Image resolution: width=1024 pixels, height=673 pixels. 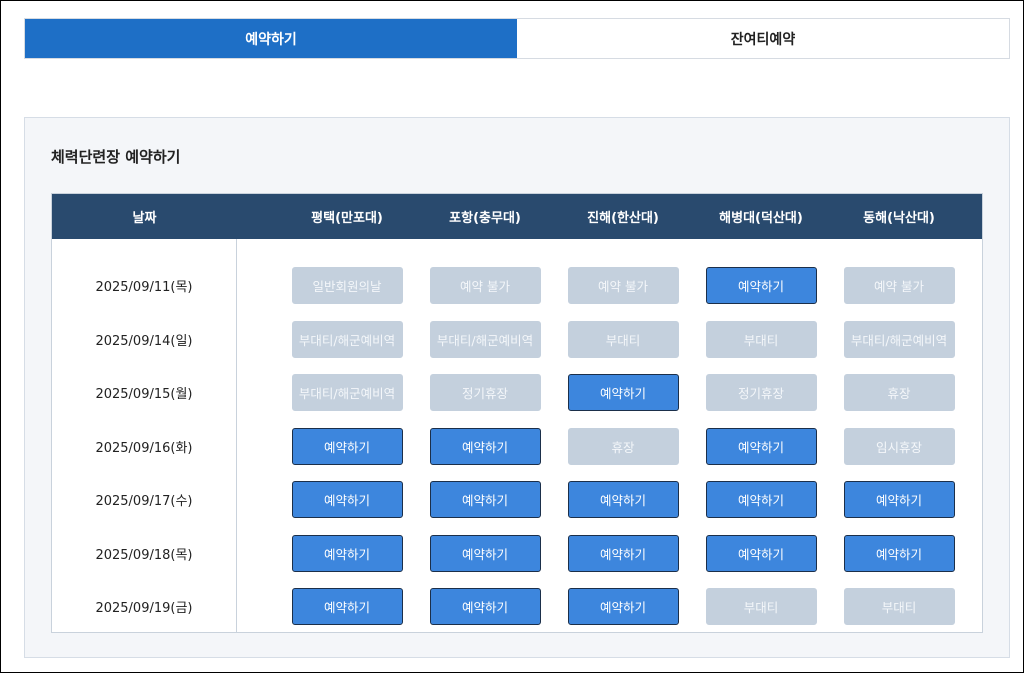 I want to click on row-date: 2025/09/11(목), so click(x=144, y=288).